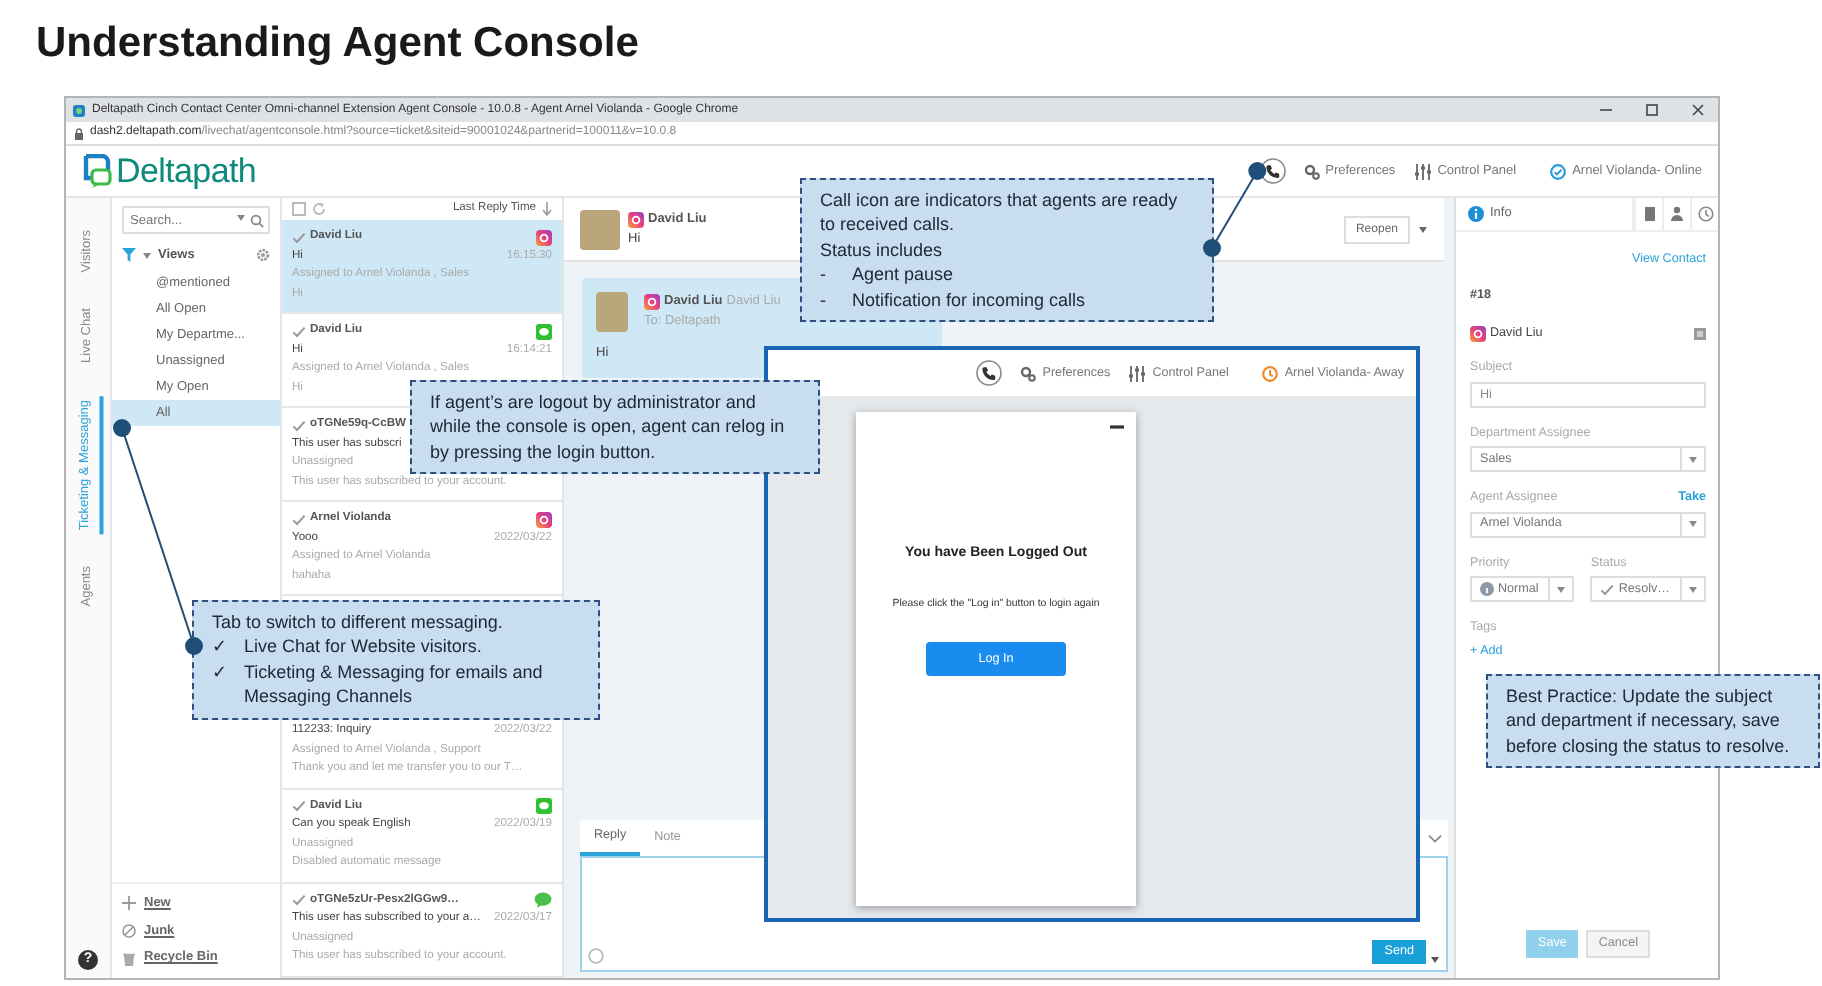 The height and width of the screenshot is (986, 1822). What do you see at coordinates (903, 275) in the screenshot?
I see `callout-bullet: Agent pause` at bounding box center [903, 275].